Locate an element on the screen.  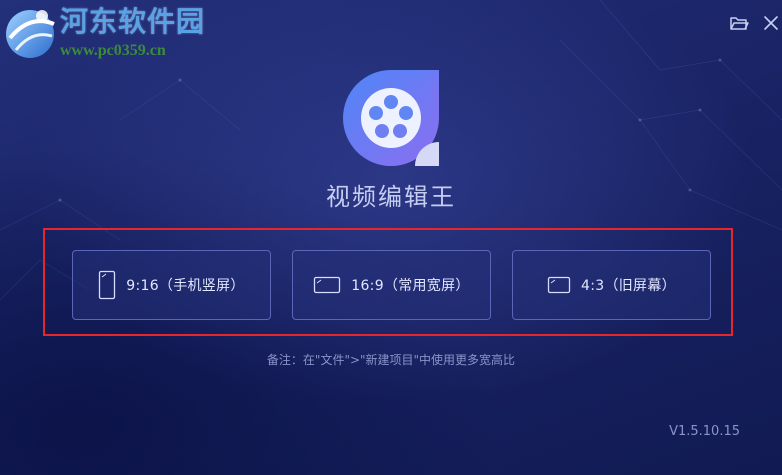
aspect-9-16-label: 9:16（手机竖屏） is located at coordinates (185, 286).